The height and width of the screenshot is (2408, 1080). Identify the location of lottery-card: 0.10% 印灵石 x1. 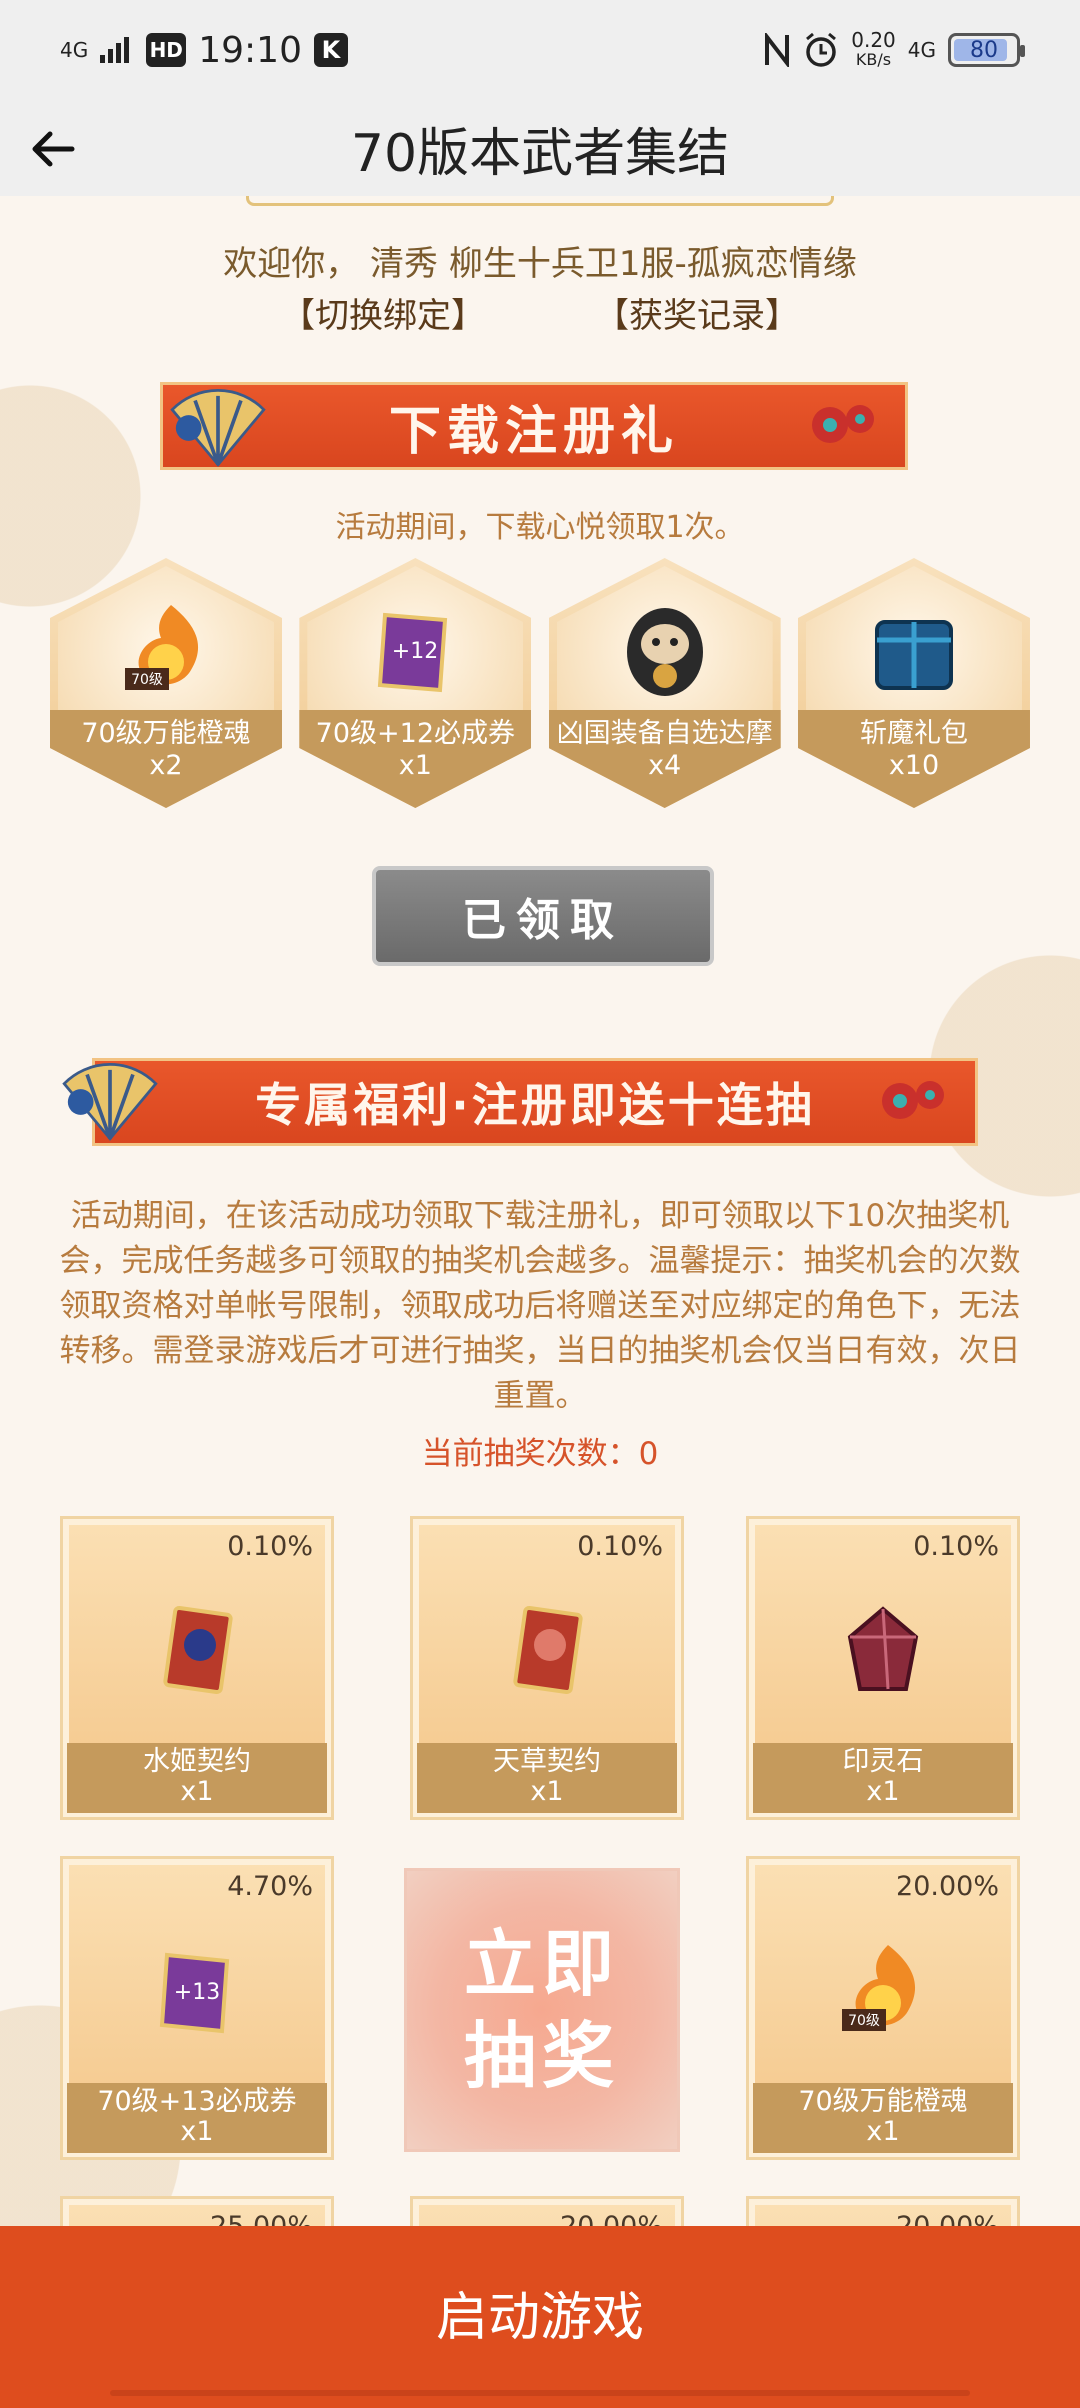
(883, 1668).